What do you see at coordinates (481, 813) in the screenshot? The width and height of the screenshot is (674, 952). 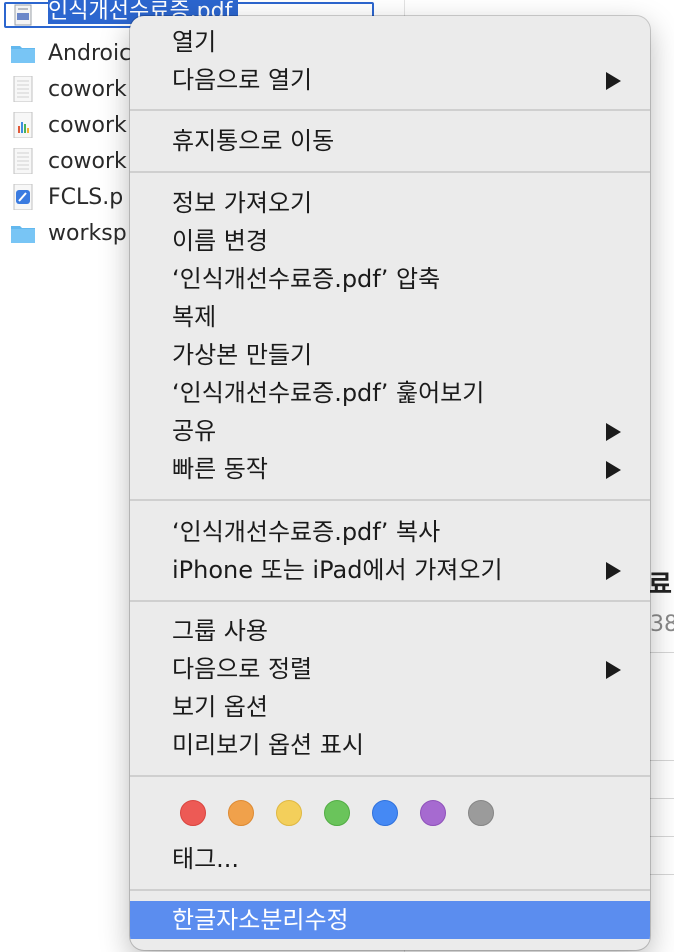 I see `tag-gray-dot` at bounding box center [481, 813].